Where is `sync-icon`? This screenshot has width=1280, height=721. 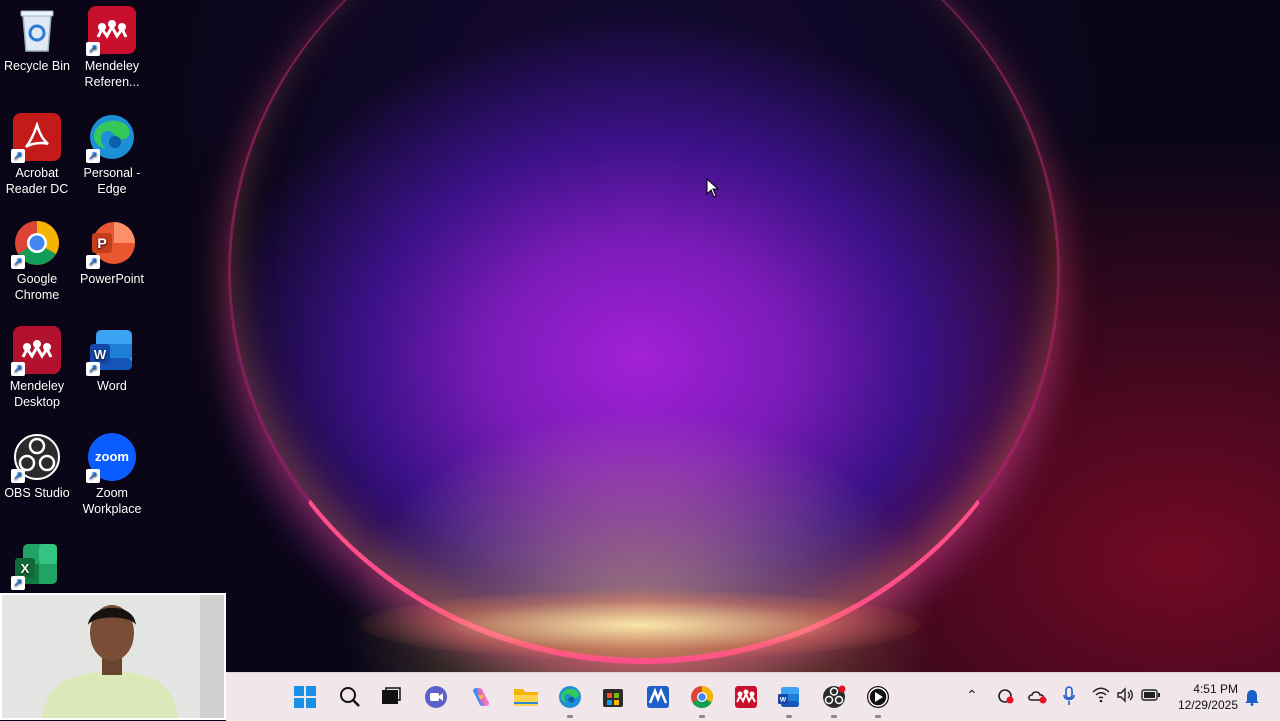 sync-icon is located at coordinates (1006, 696).